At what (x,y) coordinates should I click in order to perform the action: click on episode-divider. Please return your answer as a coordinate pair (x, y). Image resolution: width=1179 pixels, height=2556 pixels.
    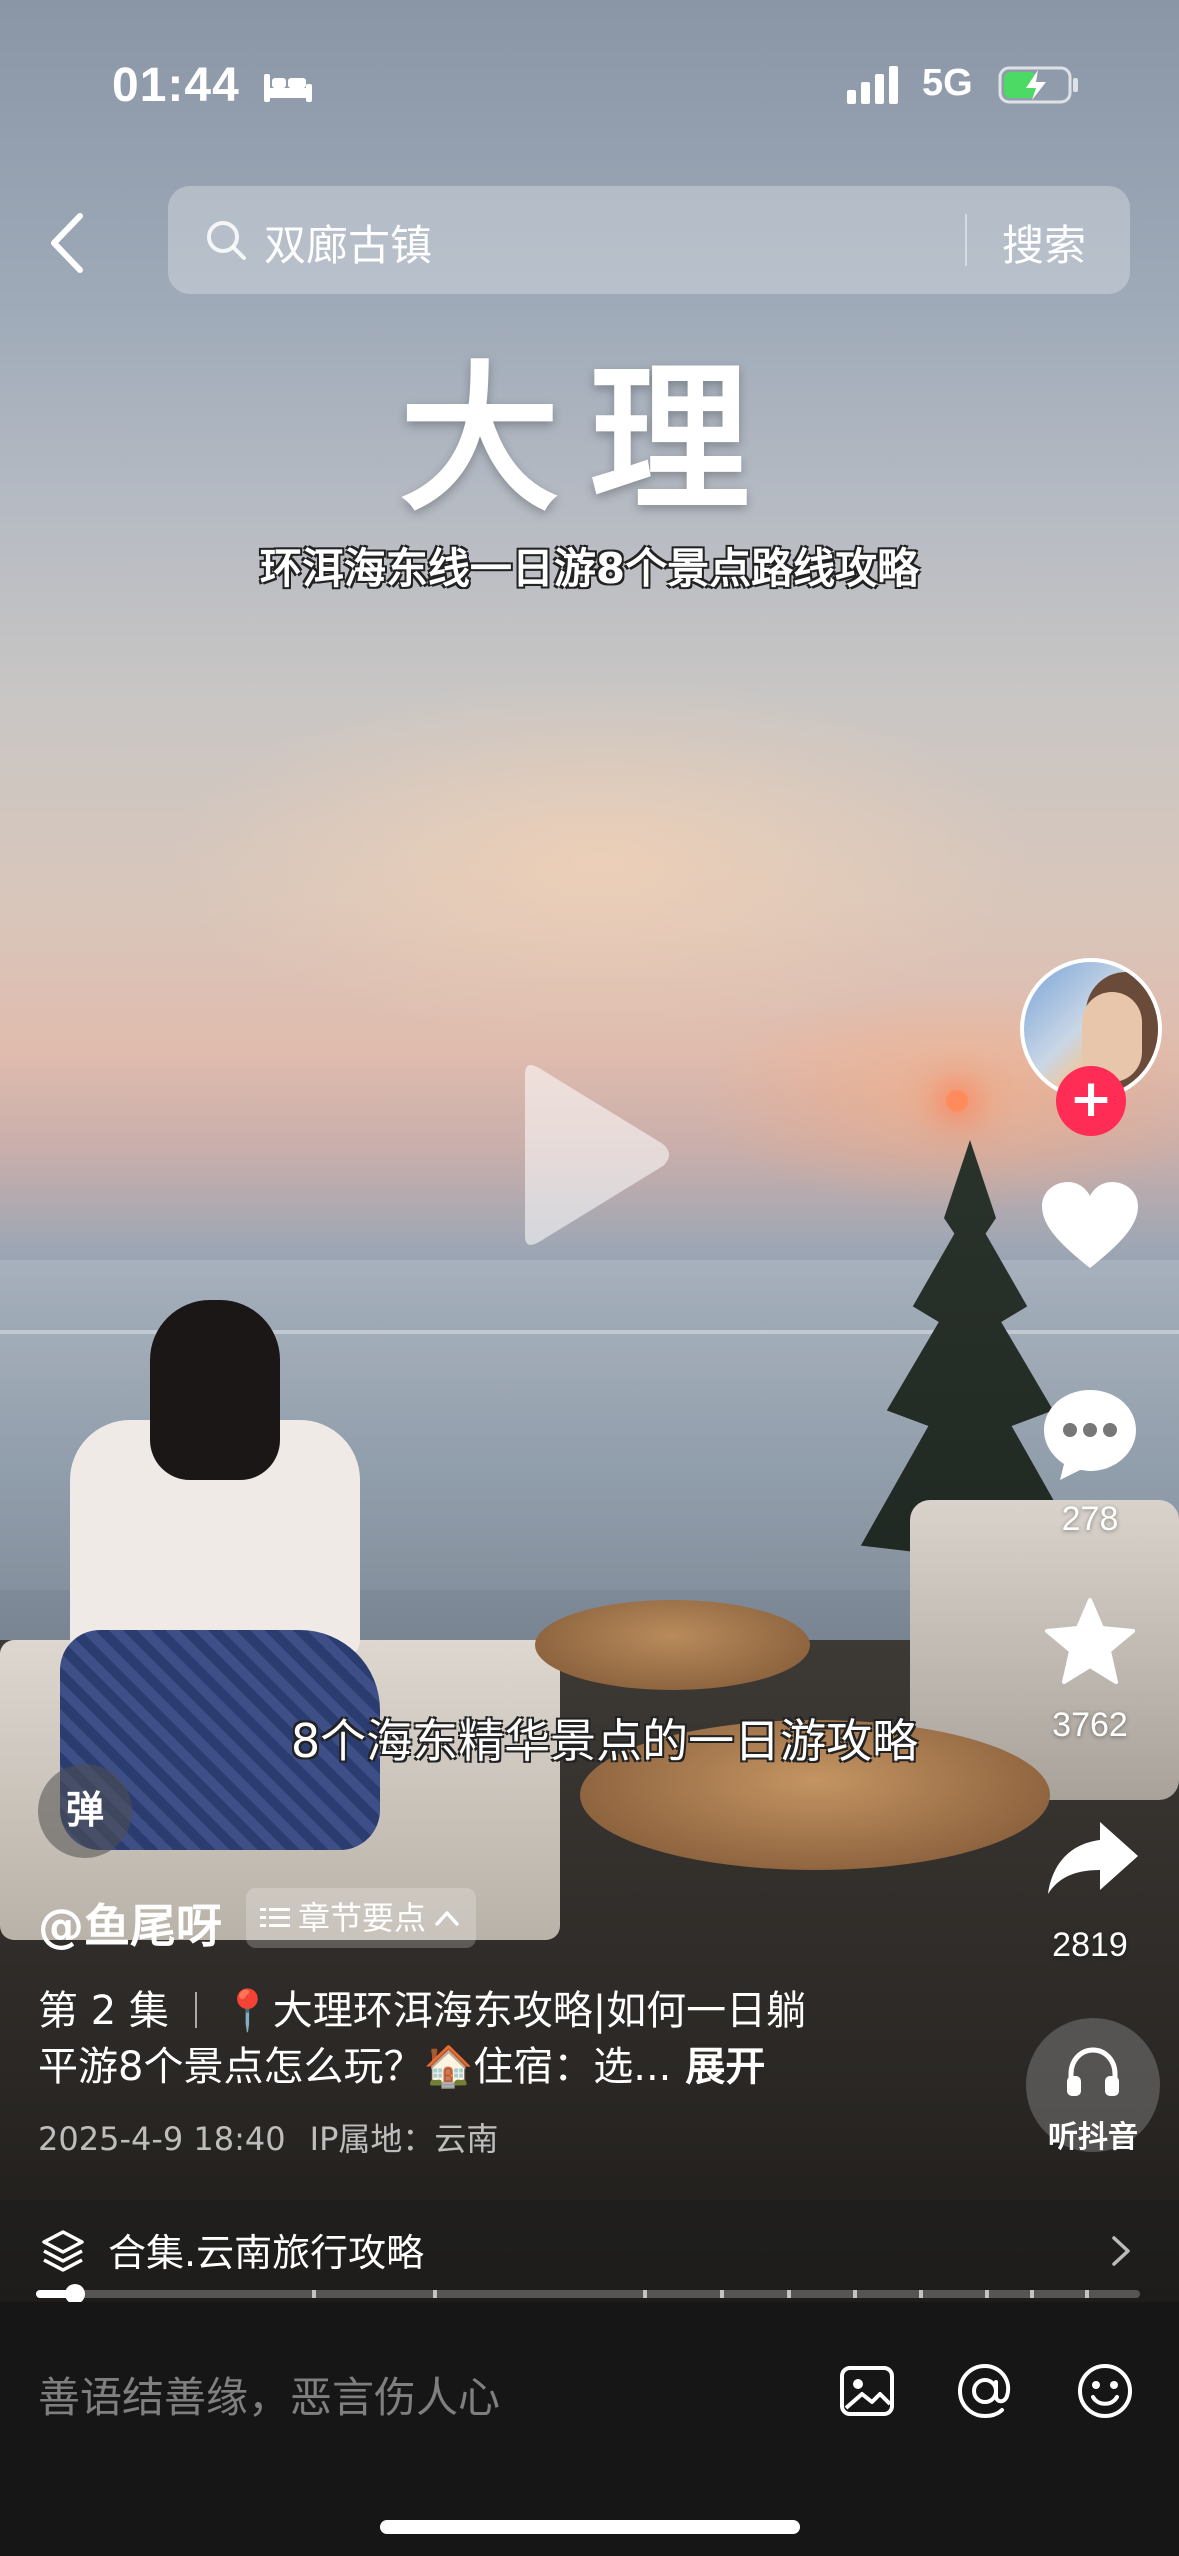
    Looking at the image, I should click on (195, 2010).